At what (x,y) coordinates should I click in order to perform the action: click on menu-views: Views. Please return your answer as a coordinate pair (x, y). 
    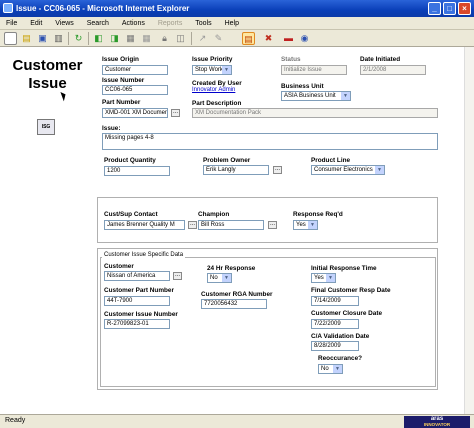
    Looking at the image, I should click on (64, 23).